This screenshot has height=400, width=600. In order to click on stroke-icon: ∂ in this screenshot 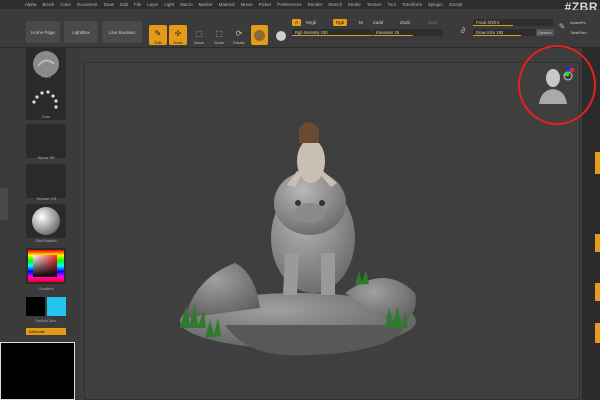, I will do `click(463, 30)`.